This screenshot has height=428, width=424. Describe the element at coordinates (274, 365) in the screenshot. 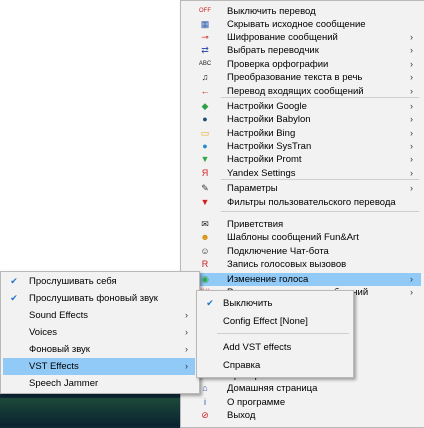

I see `submenu-item: Справка` at that location.